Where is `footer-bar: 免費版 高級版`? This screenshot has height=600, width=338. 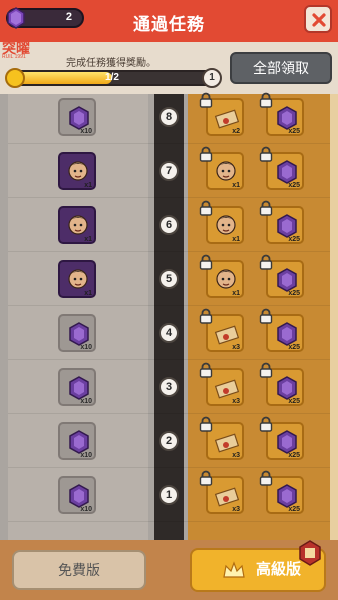
footer-bar: 免費版 高級版 is located at coordinates (169, 570).